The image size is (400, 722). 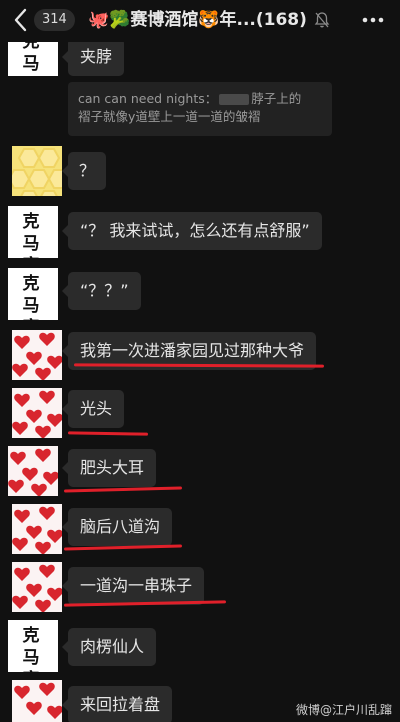 What do you see at coordinates (93, 57) in the screenshot?
I see `message-bubble: 夹脖` at bounding box center [93, 57].